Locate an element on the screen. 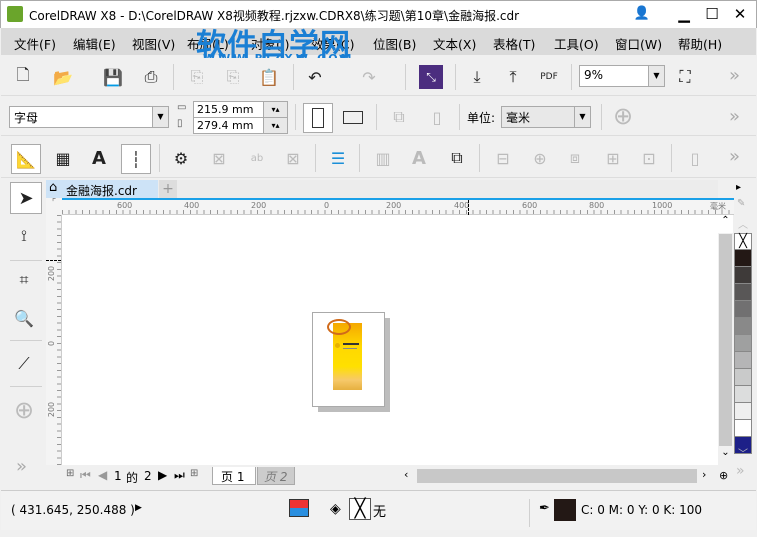 Image resolution: width=757 pixels, height=537 pixels. page-tab-1: 页 1 is located at coordinates (234, 476).